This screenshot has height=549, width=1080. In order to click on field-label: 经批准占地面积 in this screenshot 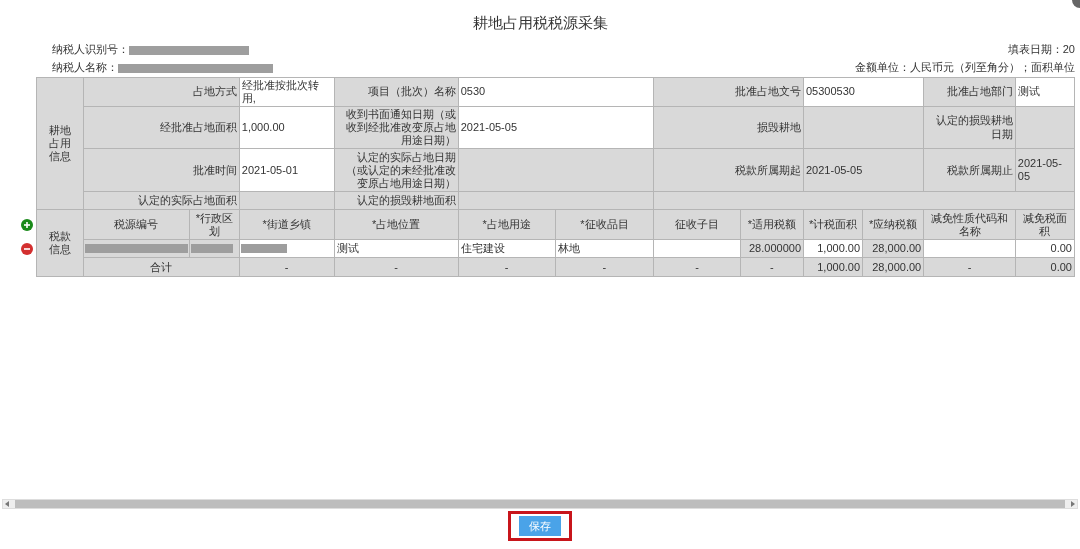, I will do `click(161, 127)`.